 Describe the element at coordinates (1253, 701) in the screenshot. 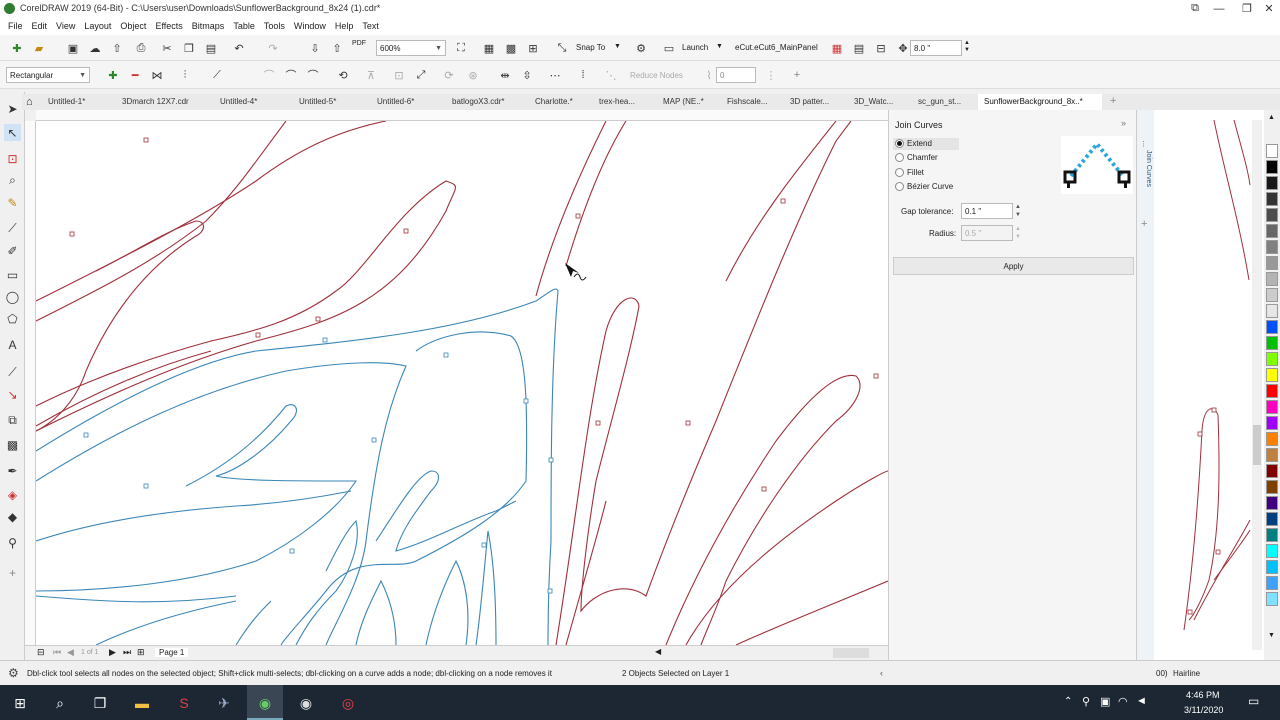

I see `notifications-icon: ▭` at that location.